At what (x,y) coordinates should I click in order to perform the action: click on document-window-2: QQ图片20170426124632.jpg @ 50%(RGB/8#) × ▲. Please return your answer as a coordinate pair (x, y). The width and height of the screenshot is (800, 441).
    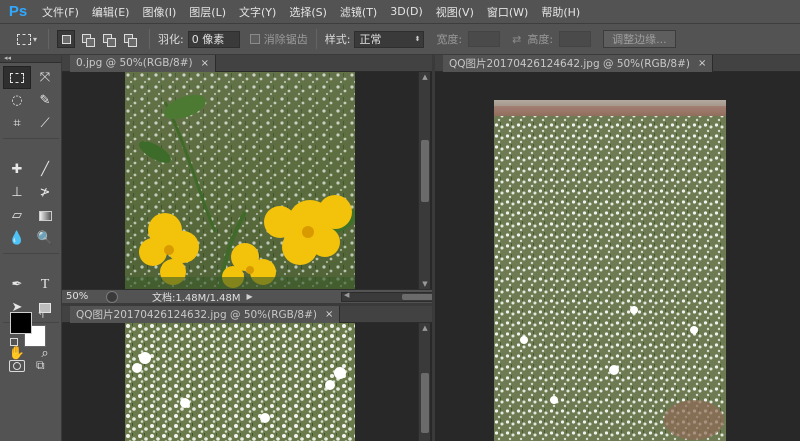
    Looking at the image, I should click on (247, 373).